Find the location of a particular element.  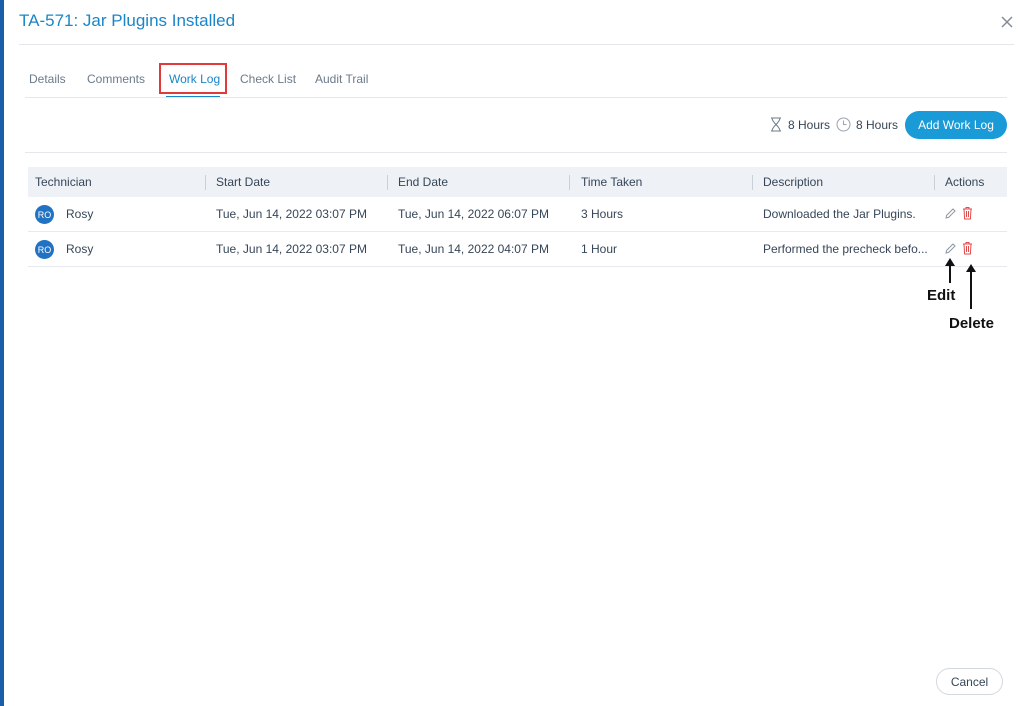

end-date: Tue, Jun 14, 2022 06:07 PM is located at coordinates (473, 214).